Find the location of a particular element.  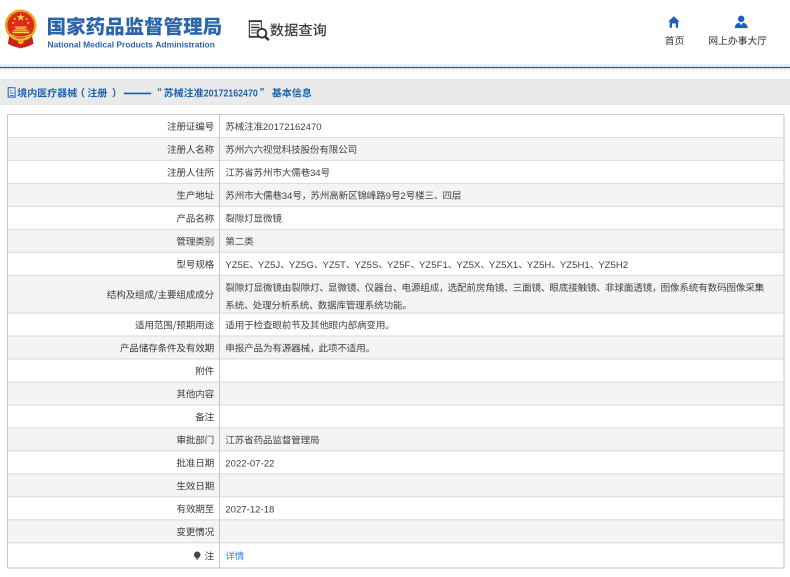

svg-text:National Medical Products Admi: National Medical Products Administration is located at coordinates (131, 44).